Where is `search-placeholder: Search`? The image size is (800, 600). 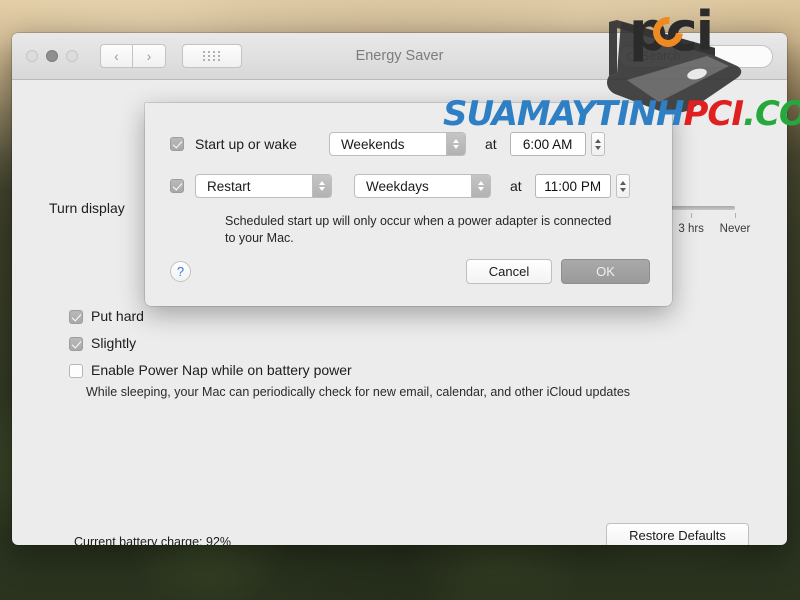
search-placeholder: Search is located at coordinates (661, 56).